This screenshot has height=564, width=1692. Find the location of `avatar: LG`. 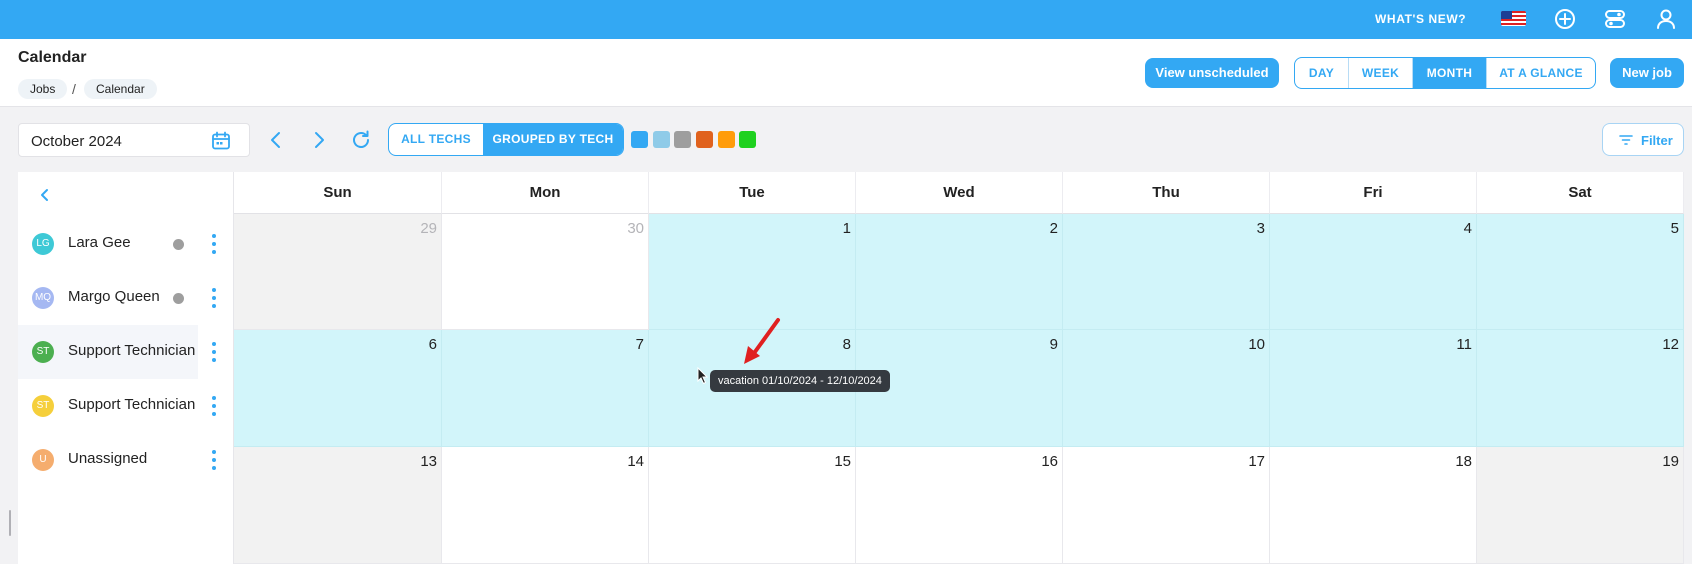

avatar: LG is located at coordinates (43, 244).